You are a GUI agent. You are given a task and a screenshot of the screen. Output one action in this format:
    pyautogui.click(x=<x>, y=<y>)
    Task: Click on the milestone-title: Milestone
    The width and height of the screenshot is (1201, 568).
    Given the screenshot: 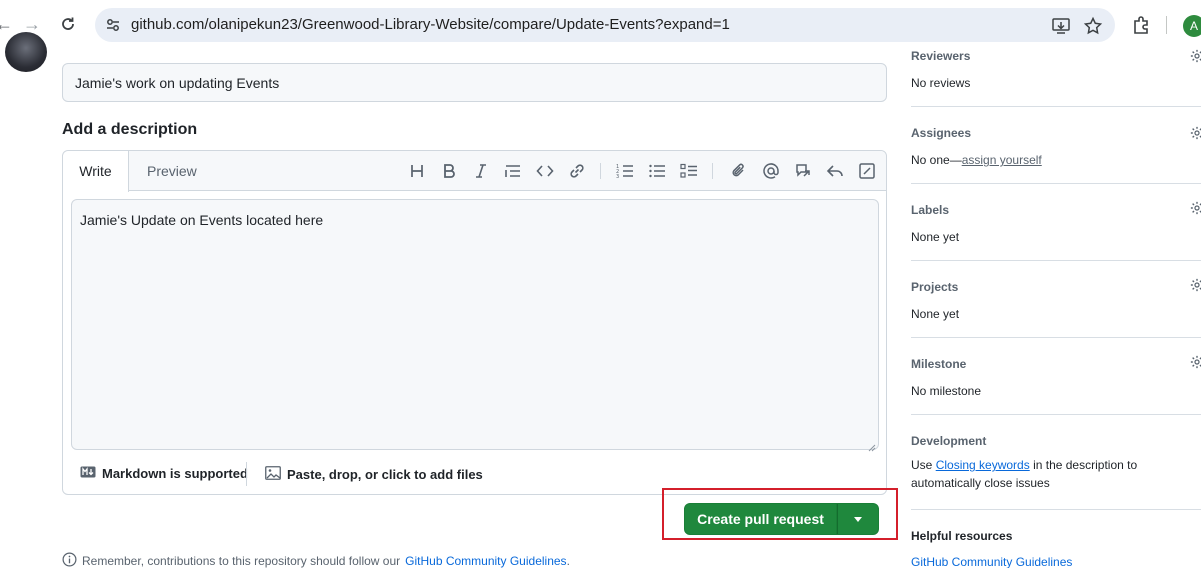 What is the action you would take?
    pyautogui.click(x=1056, y=364)
    